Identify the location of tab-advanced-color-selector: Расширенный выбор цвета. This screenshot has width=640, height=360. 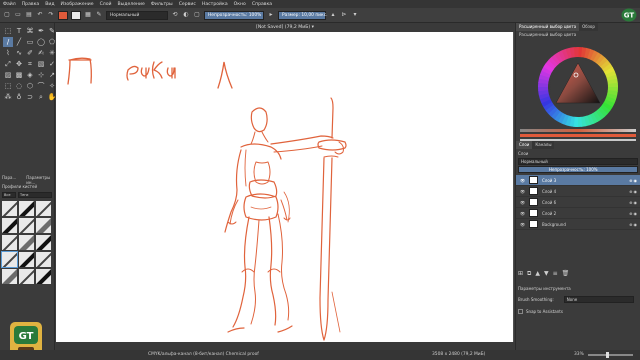
(548, 27).